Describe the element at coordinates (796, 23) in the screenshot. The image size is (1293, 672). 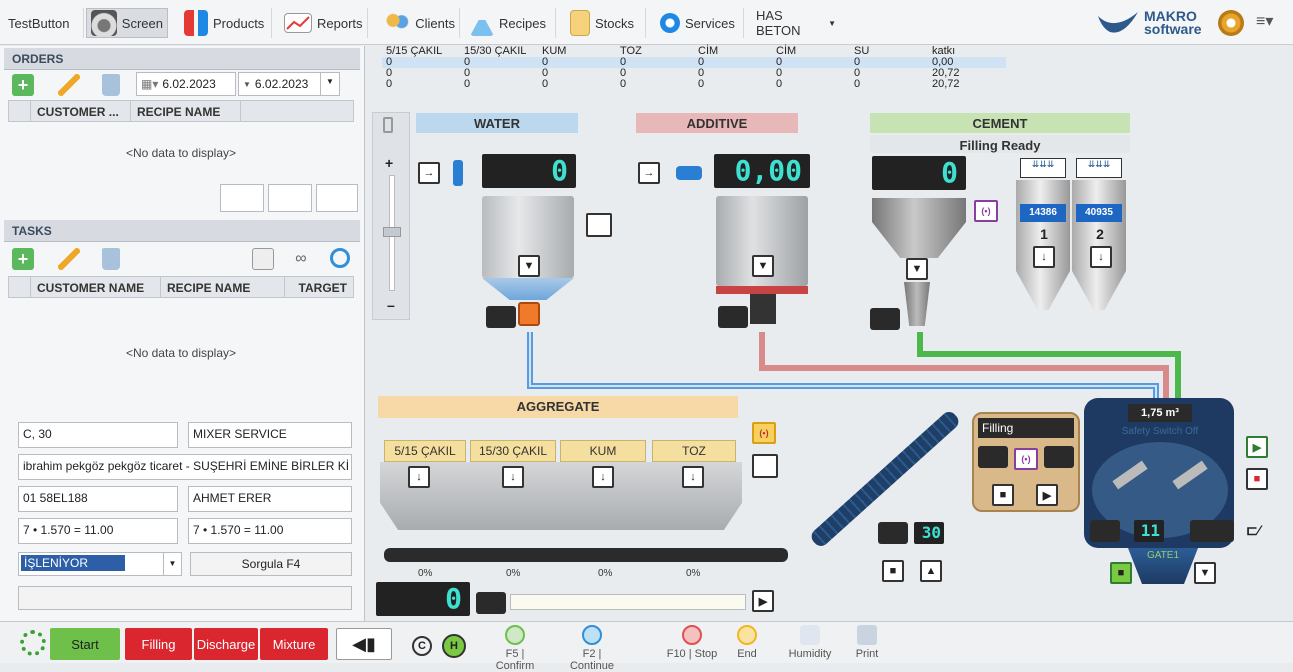
I see `company-dropdown: HAS BETON ▼` at that location.